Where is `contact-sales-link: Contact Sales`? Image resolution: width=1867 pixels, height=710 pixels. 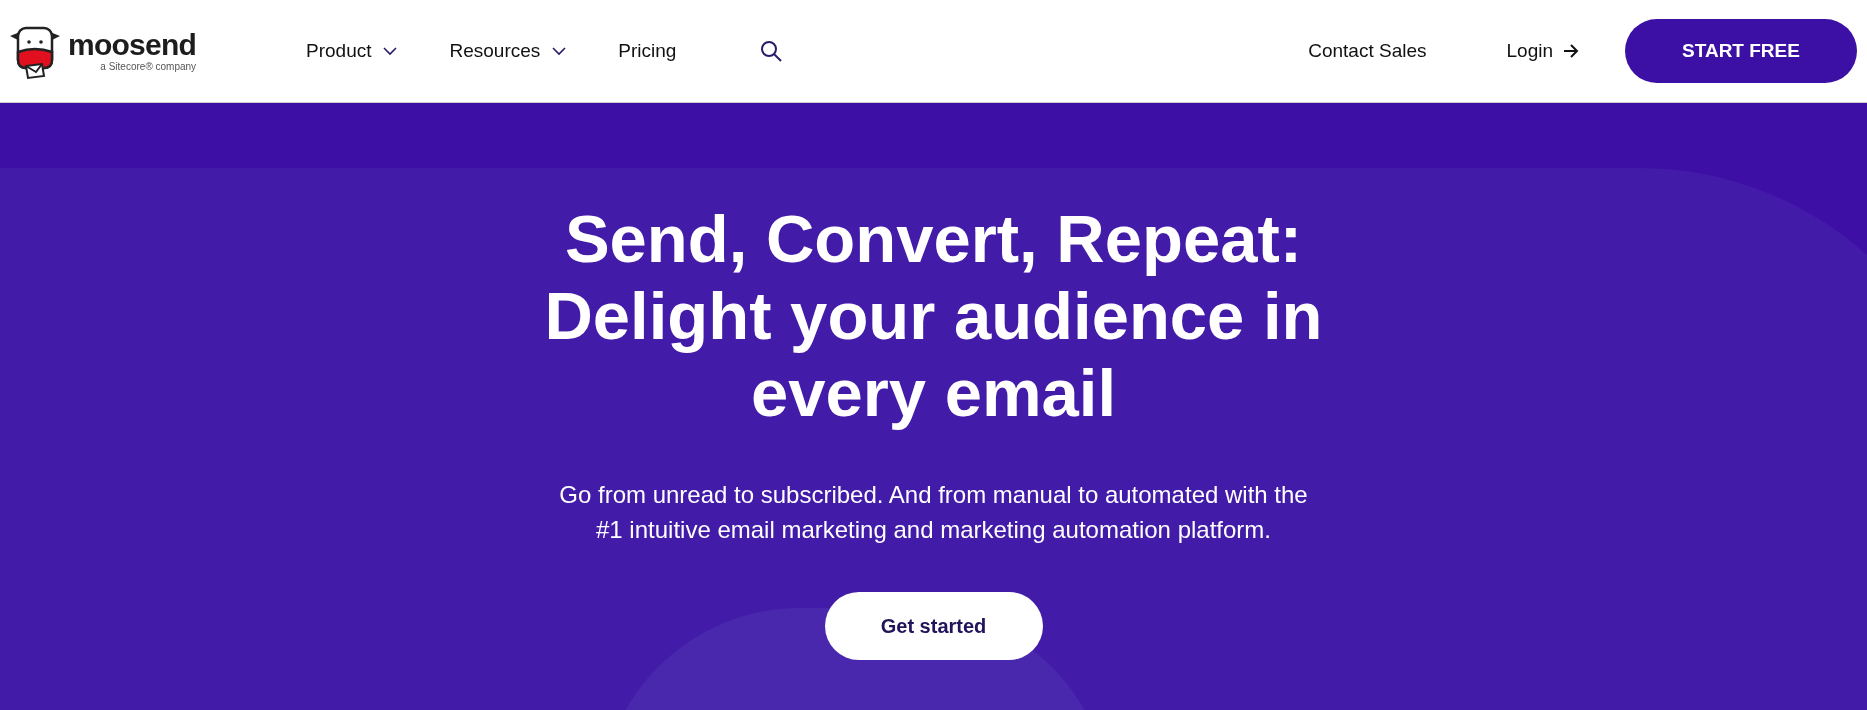
contact-sales-link: Contact Sales is located at coordinates (1367, 51).